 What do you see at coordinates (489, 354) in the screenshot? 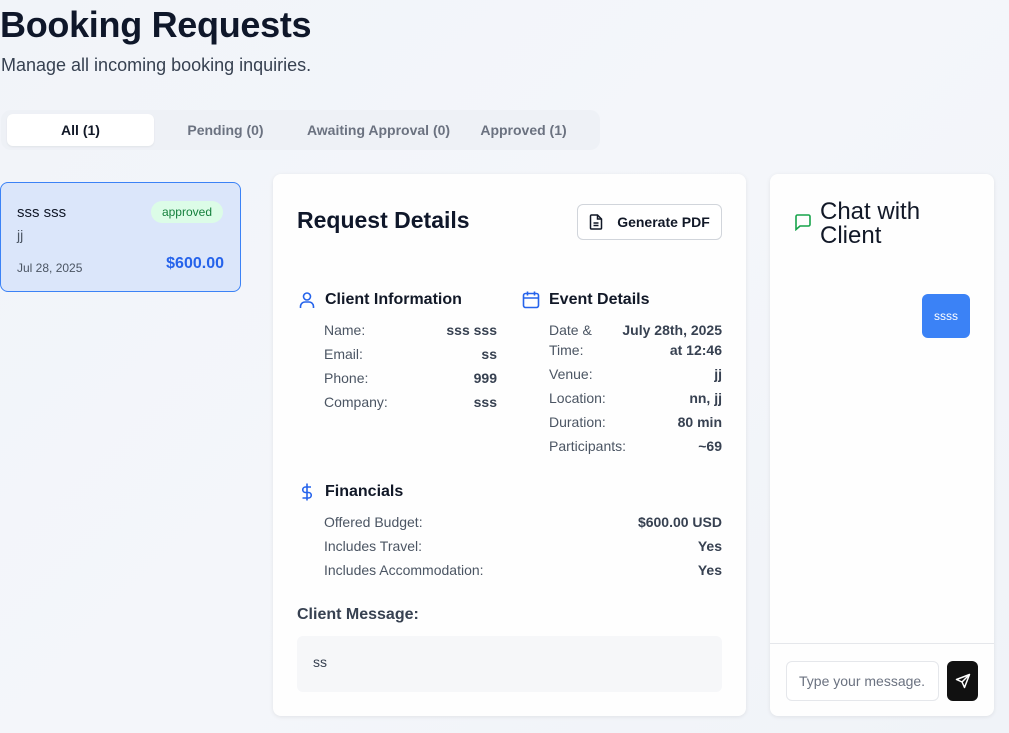
I see `field-value: ss` at bounding box center [489, 354].